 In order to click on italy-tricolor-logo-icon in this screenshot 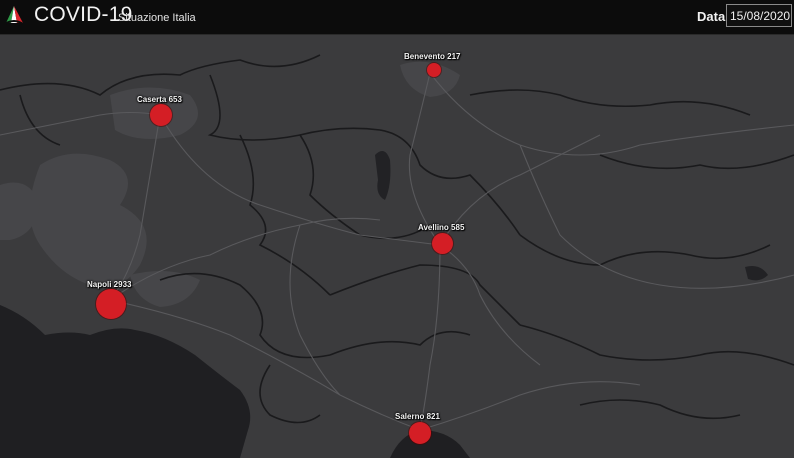, I will do `click(14, 15)`.